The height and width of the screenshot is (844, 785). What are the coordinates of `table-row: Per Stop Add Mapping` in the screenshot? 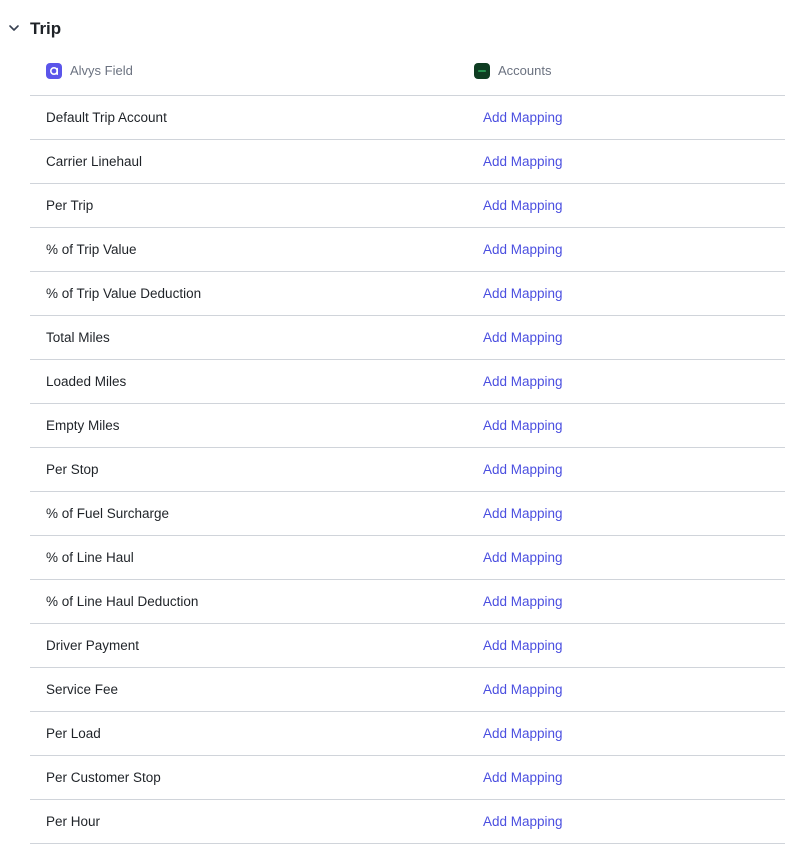 It's located at (407, 470).